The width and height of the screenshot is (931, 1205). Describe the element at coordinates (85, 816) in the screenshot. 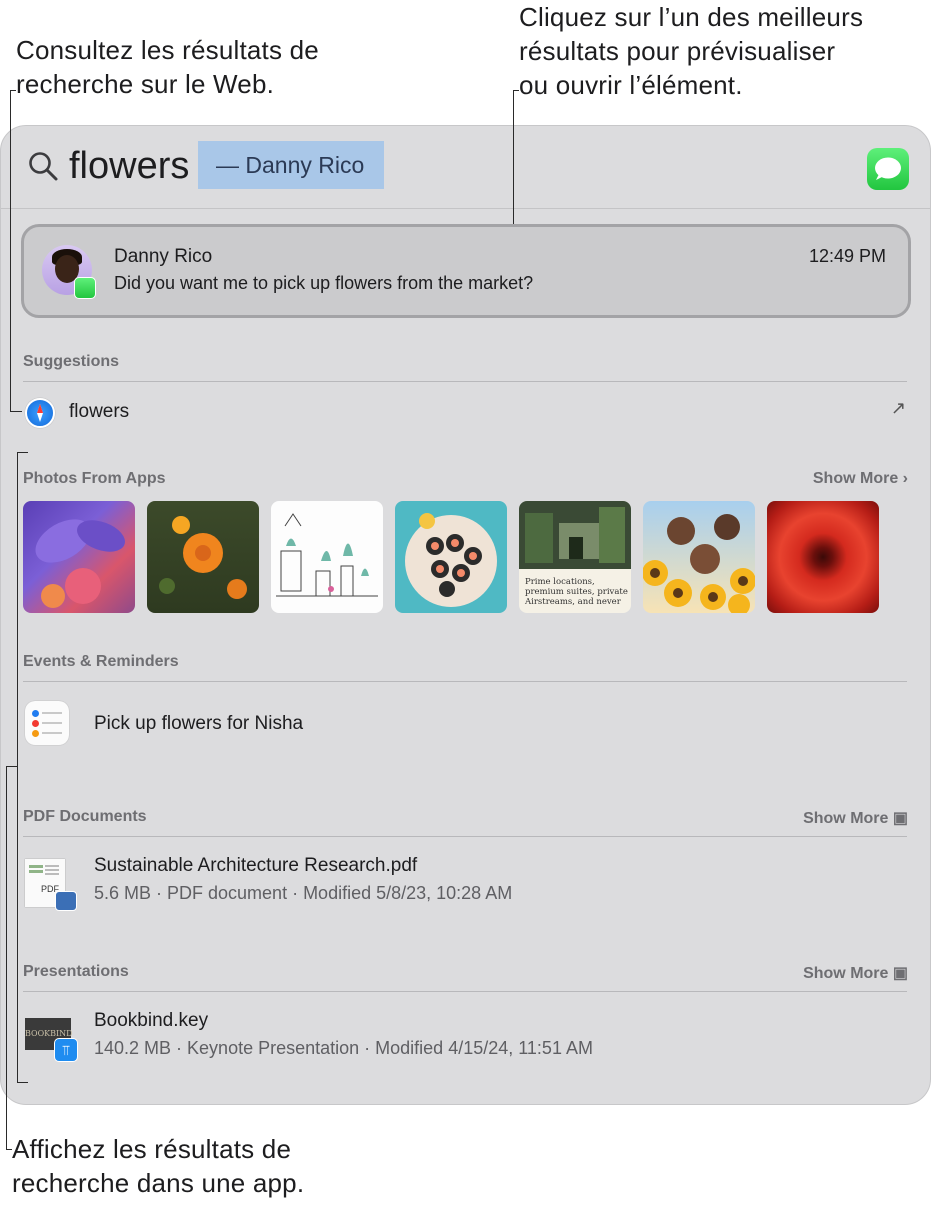

I see `section-header-pdfs: PDF Documents` at that location.